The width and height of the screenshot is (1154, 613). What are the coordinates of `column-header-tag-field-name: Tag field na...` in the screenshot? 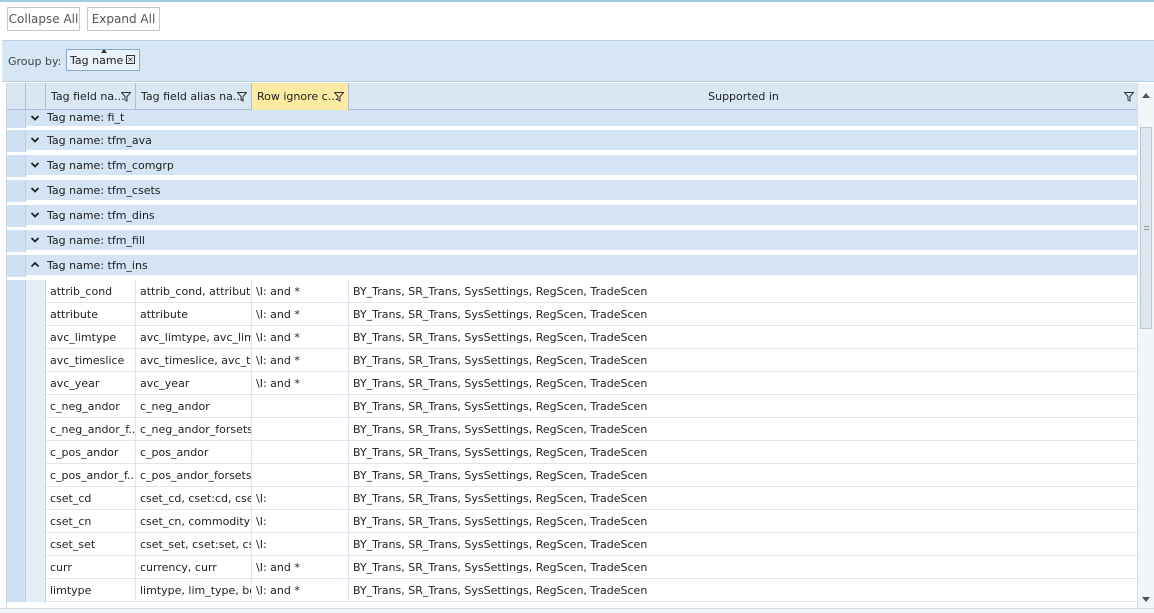 It's located at (91, 96).